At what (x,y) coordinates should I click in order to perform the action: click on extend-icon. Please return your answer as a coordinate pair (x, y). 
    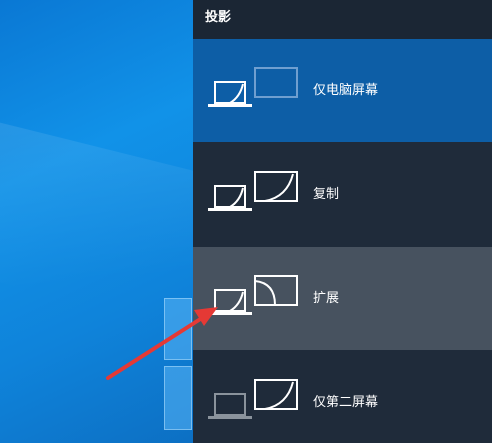
    Looking at the image, I should click on (253, 295).